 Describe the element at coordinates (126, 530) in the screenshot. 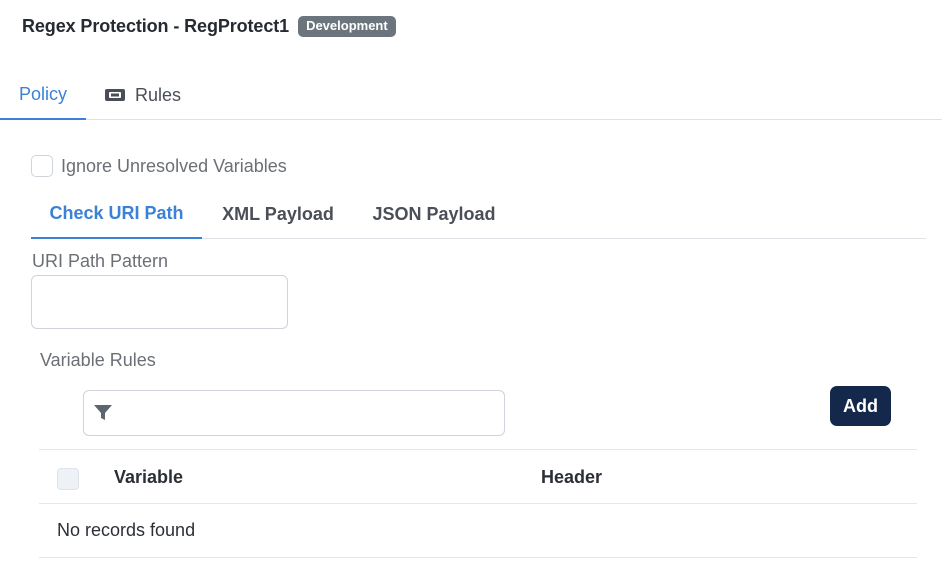

I see `empty-message: No records found` at that location.